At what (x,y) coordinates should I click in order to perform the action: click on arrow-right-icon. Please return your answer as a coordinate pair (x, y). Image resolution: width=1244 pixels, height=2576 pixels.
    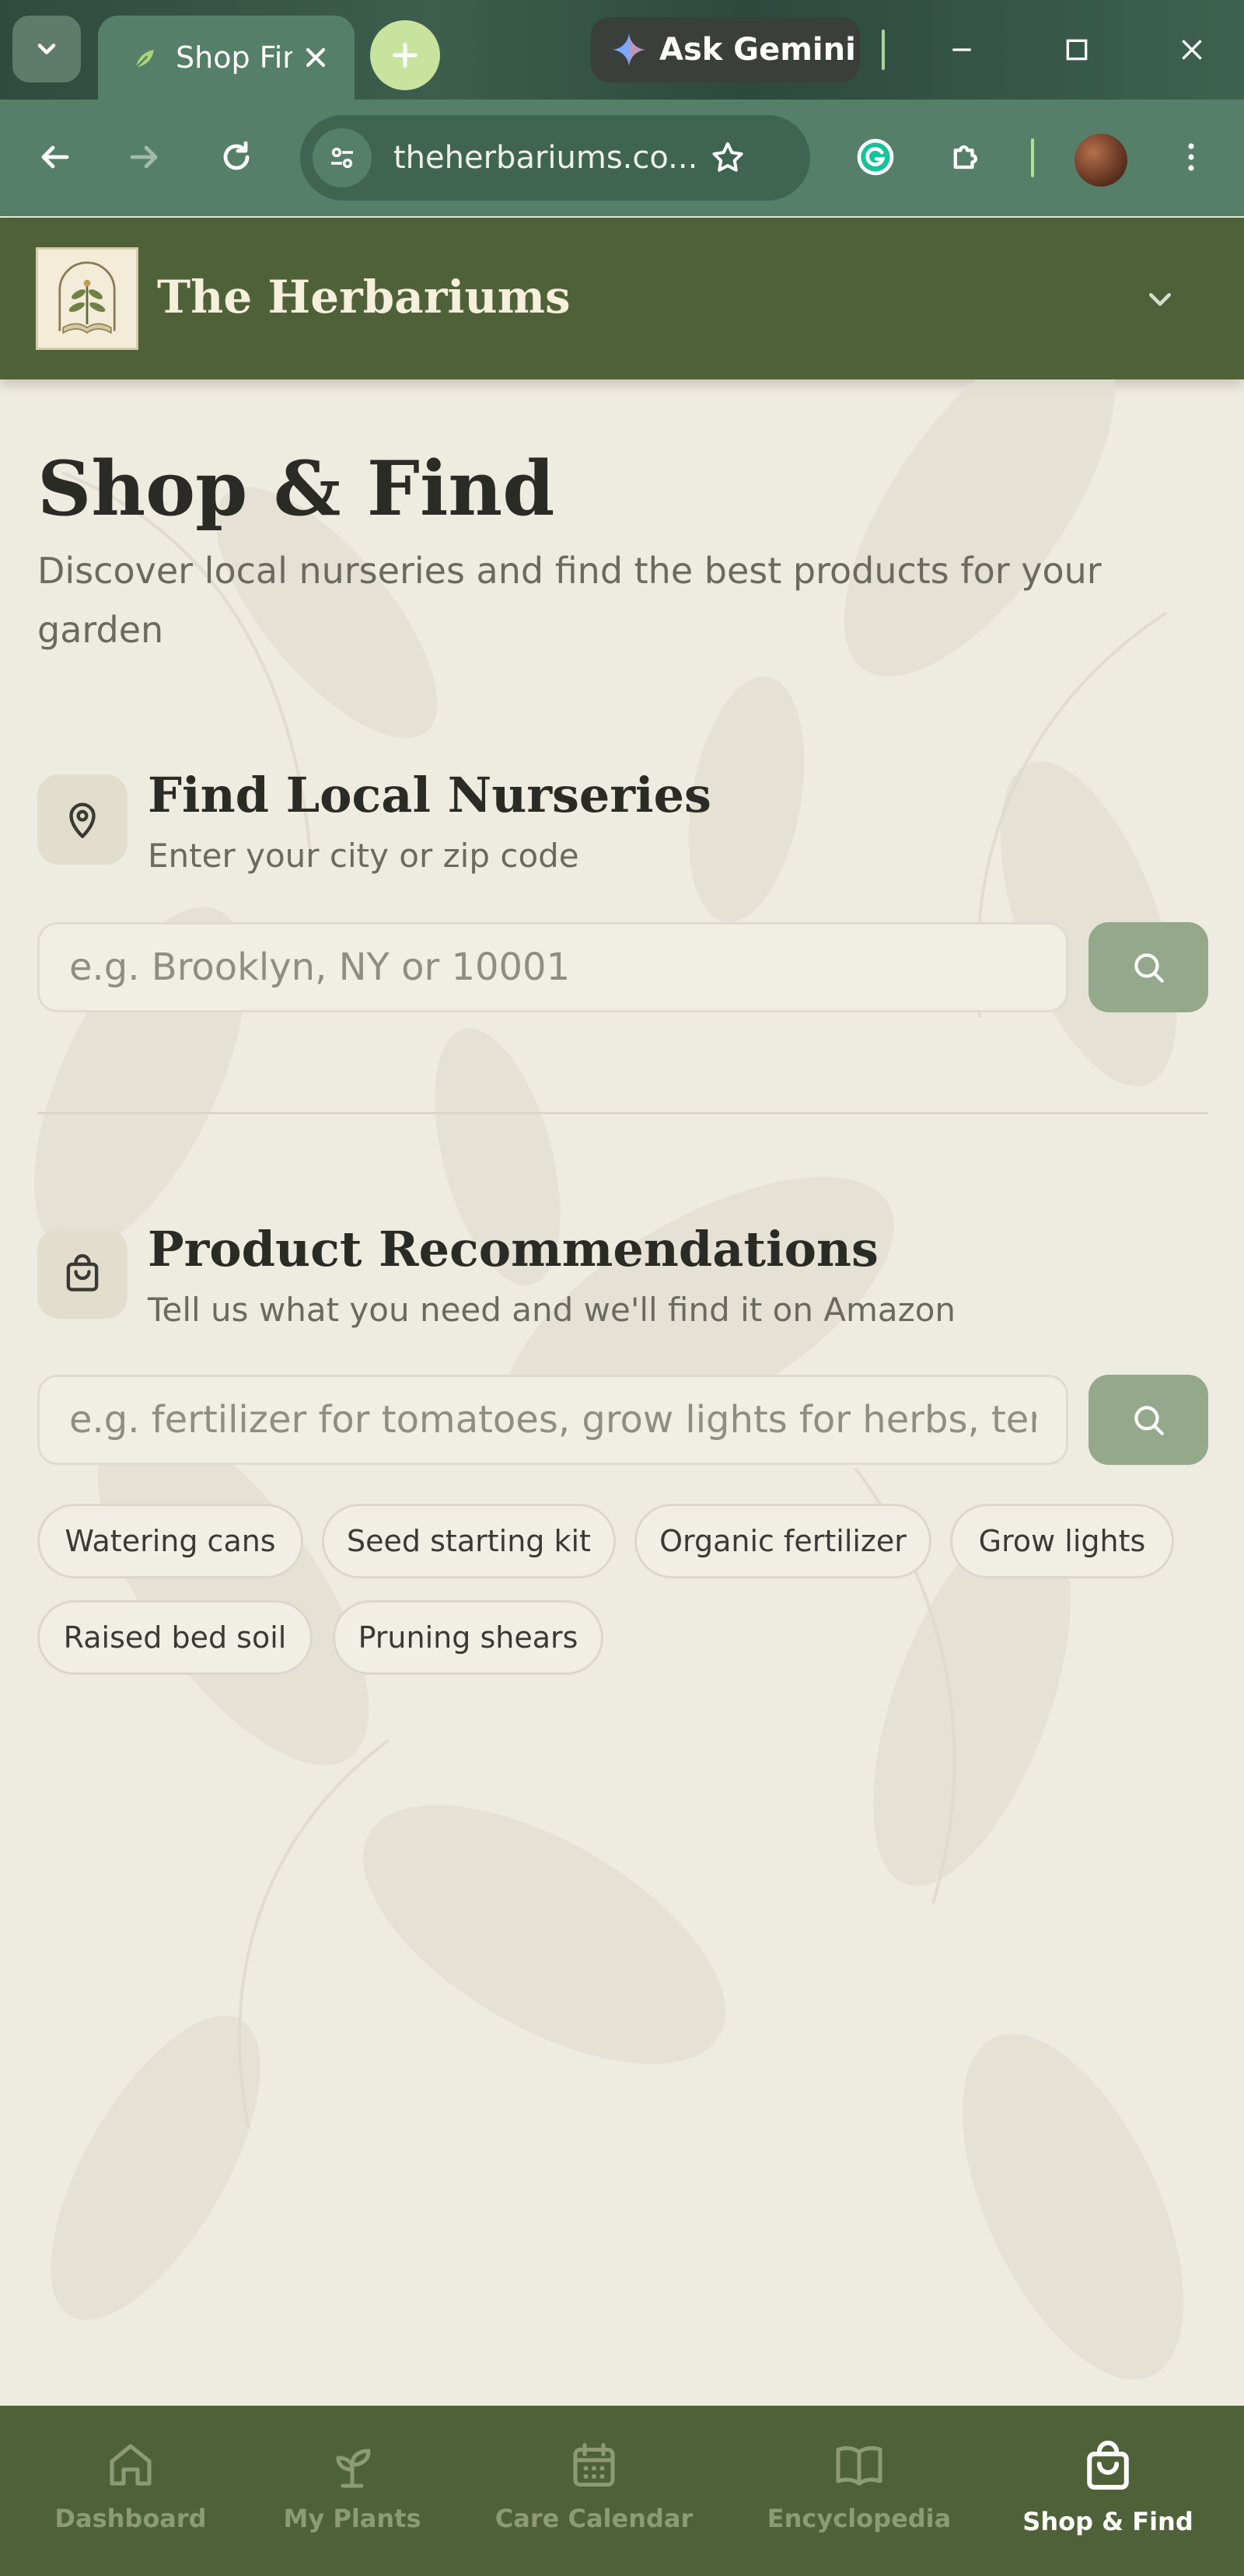
    Looking at the image, I should click on (144, 157).